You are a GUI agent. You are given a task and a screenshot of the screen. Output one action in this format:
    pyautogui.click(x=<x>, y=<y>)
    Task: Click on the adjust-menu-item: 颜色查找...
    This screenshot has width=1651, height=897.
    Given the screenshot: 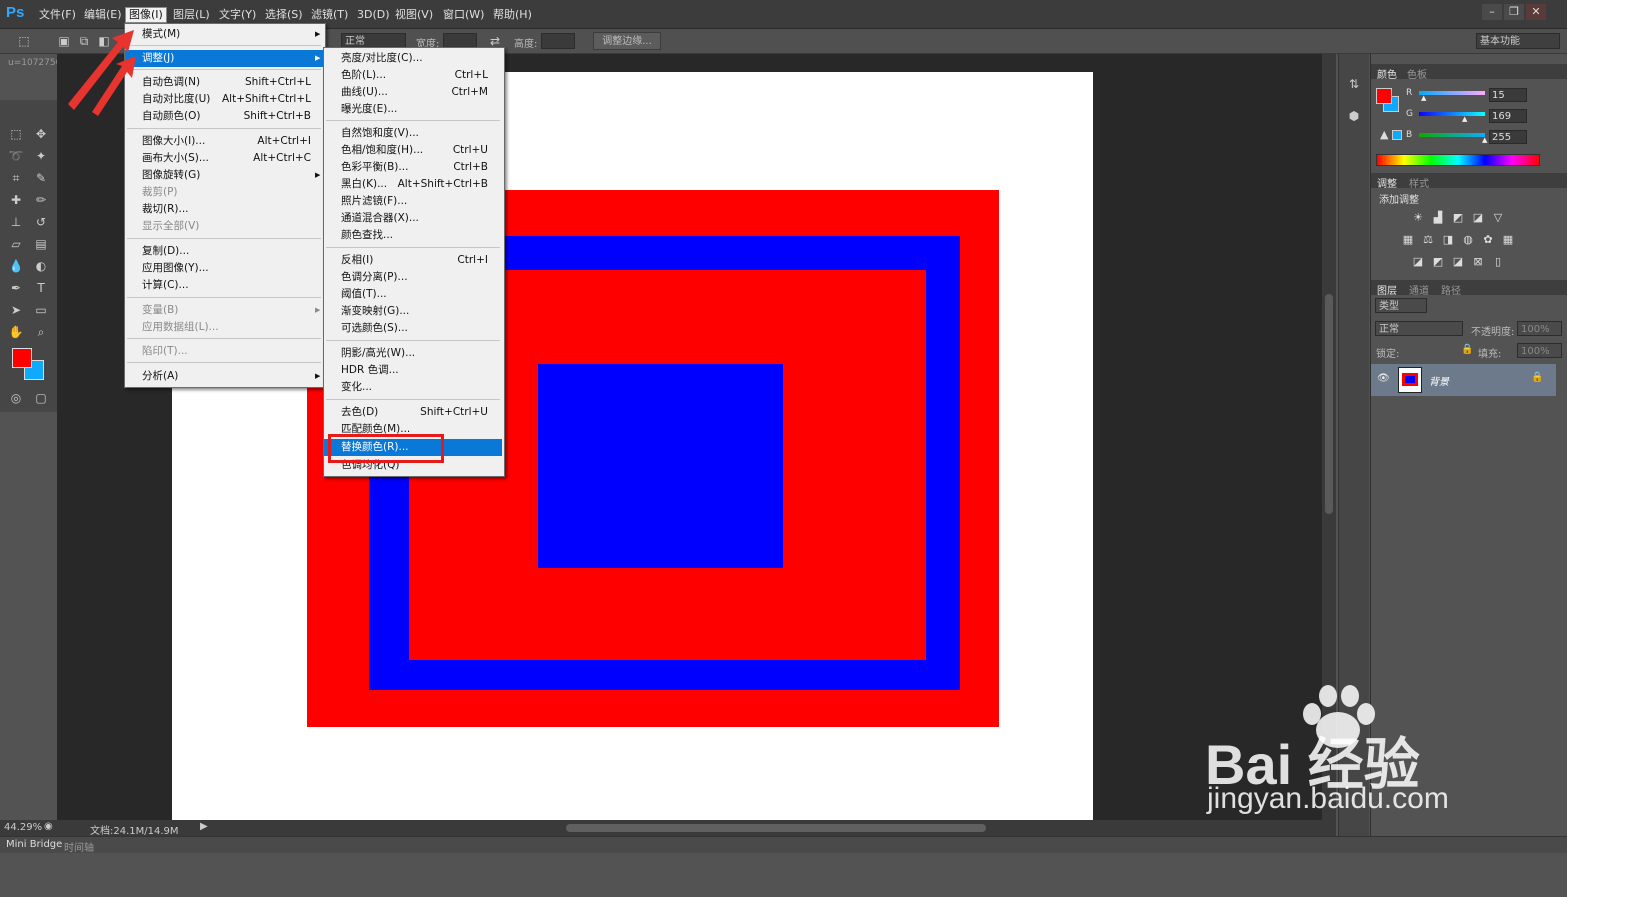 What is the action you would take?
    pyautogui.click(x=413, y=235)
    